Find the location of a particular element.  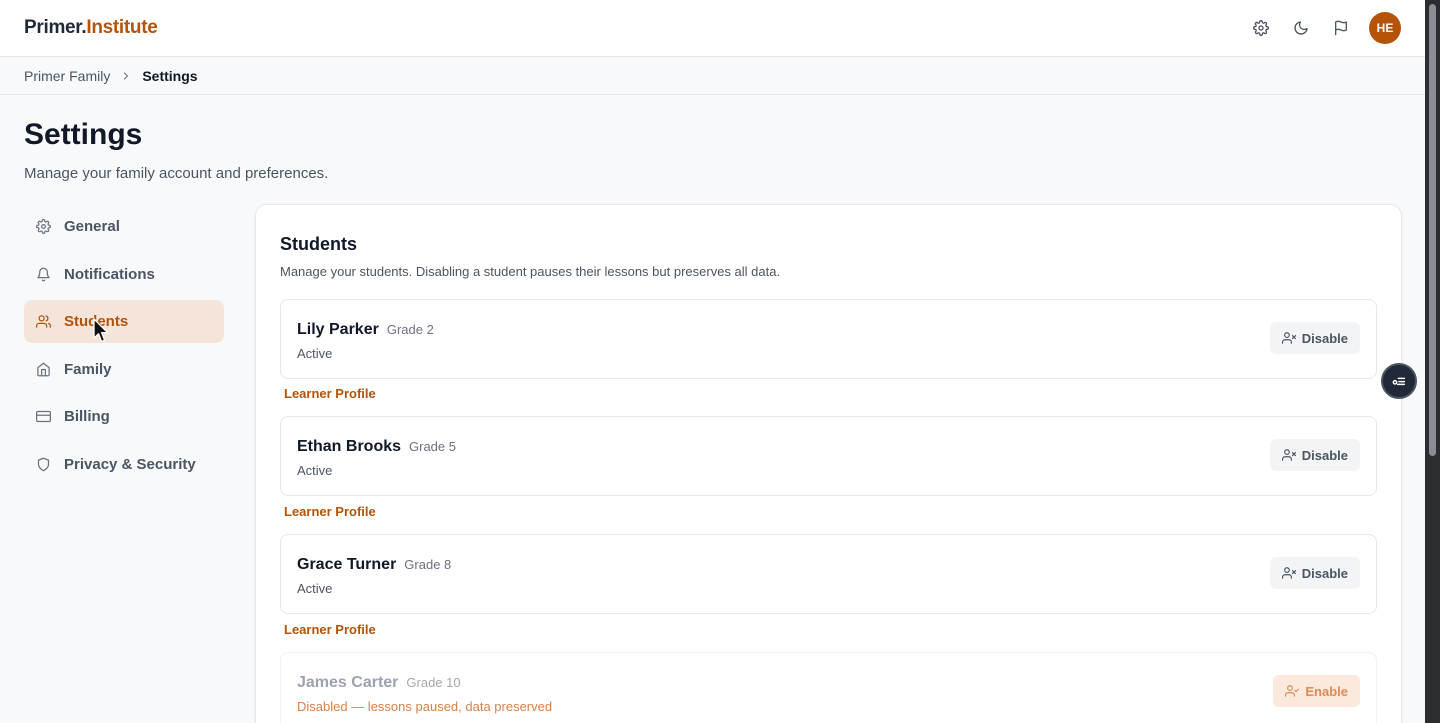

logo-primer: Primer. is located at coordinates (55, 27).